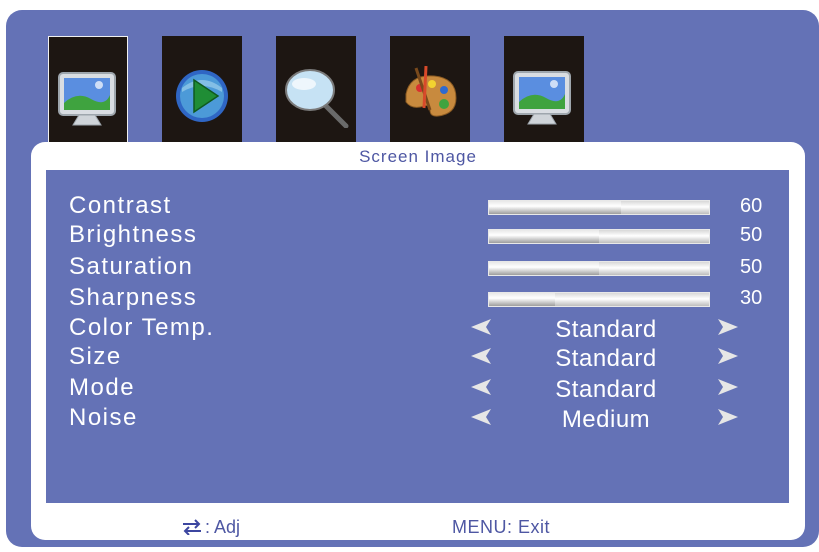  I want to click on setting-label: Sharpness, so click(133, 297).